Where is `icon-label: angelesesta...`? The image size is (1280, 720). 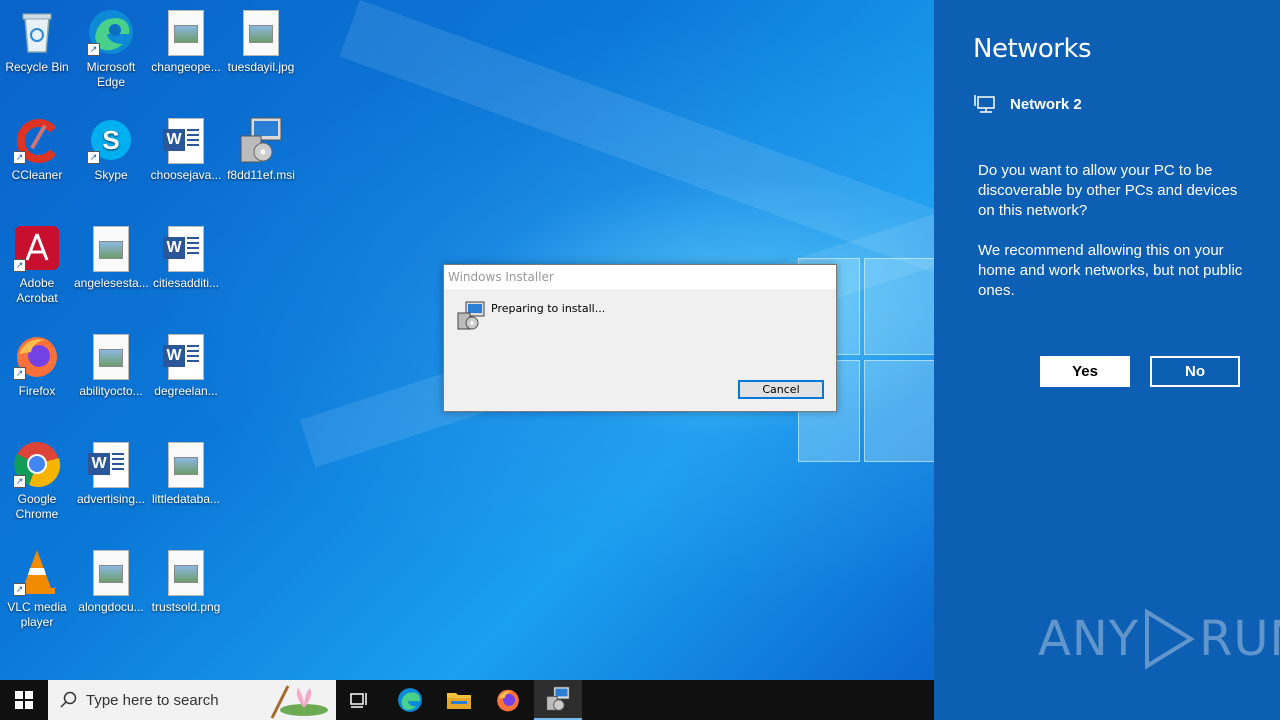
icon-label: angelesesta... is located at coordinates (111, 283).